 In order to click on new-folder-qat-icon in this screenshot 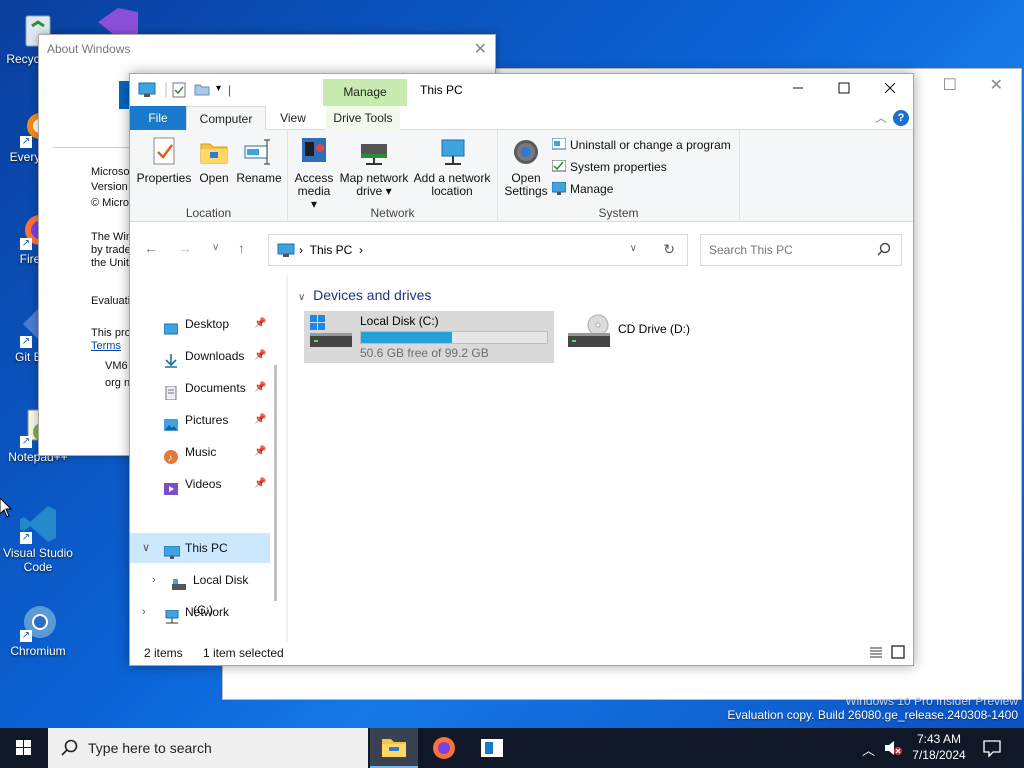, I will do `click(202, 90)`.